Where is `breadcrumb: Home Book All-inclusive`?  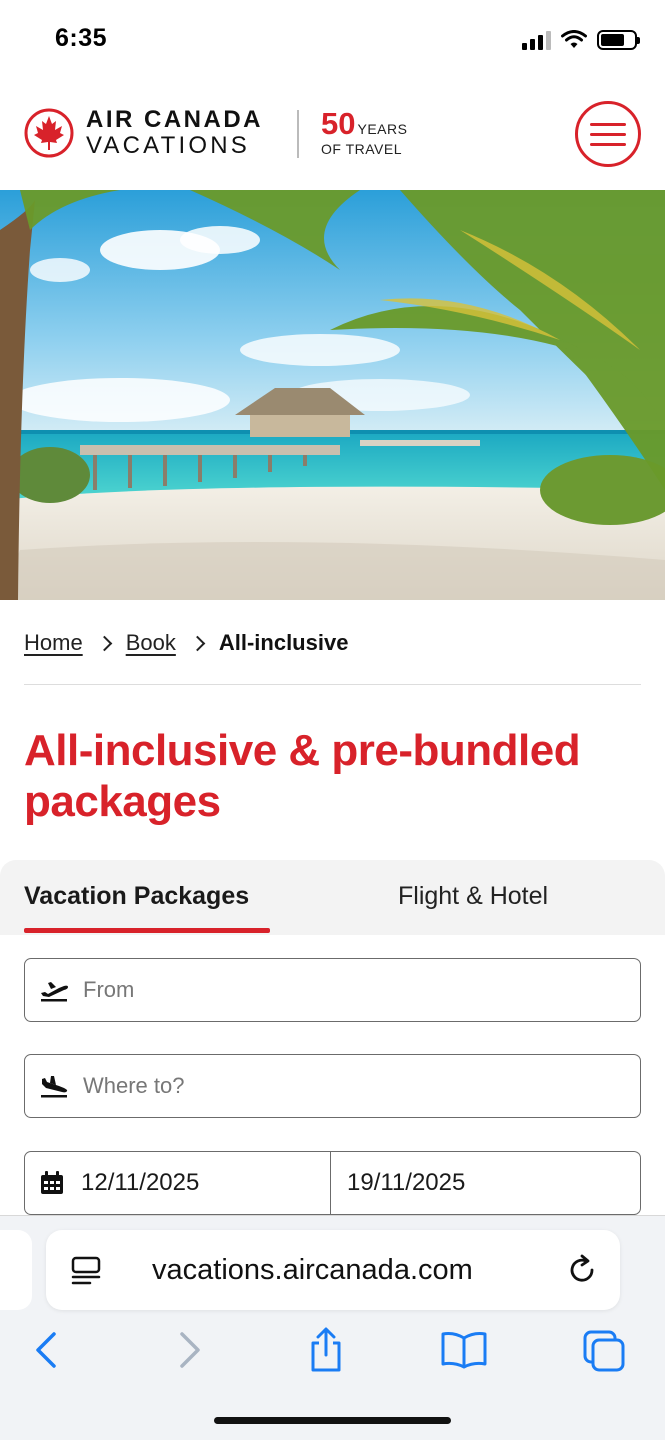 breadcrumb: Home Book All-inclusive is located at coordinates (186, 643).